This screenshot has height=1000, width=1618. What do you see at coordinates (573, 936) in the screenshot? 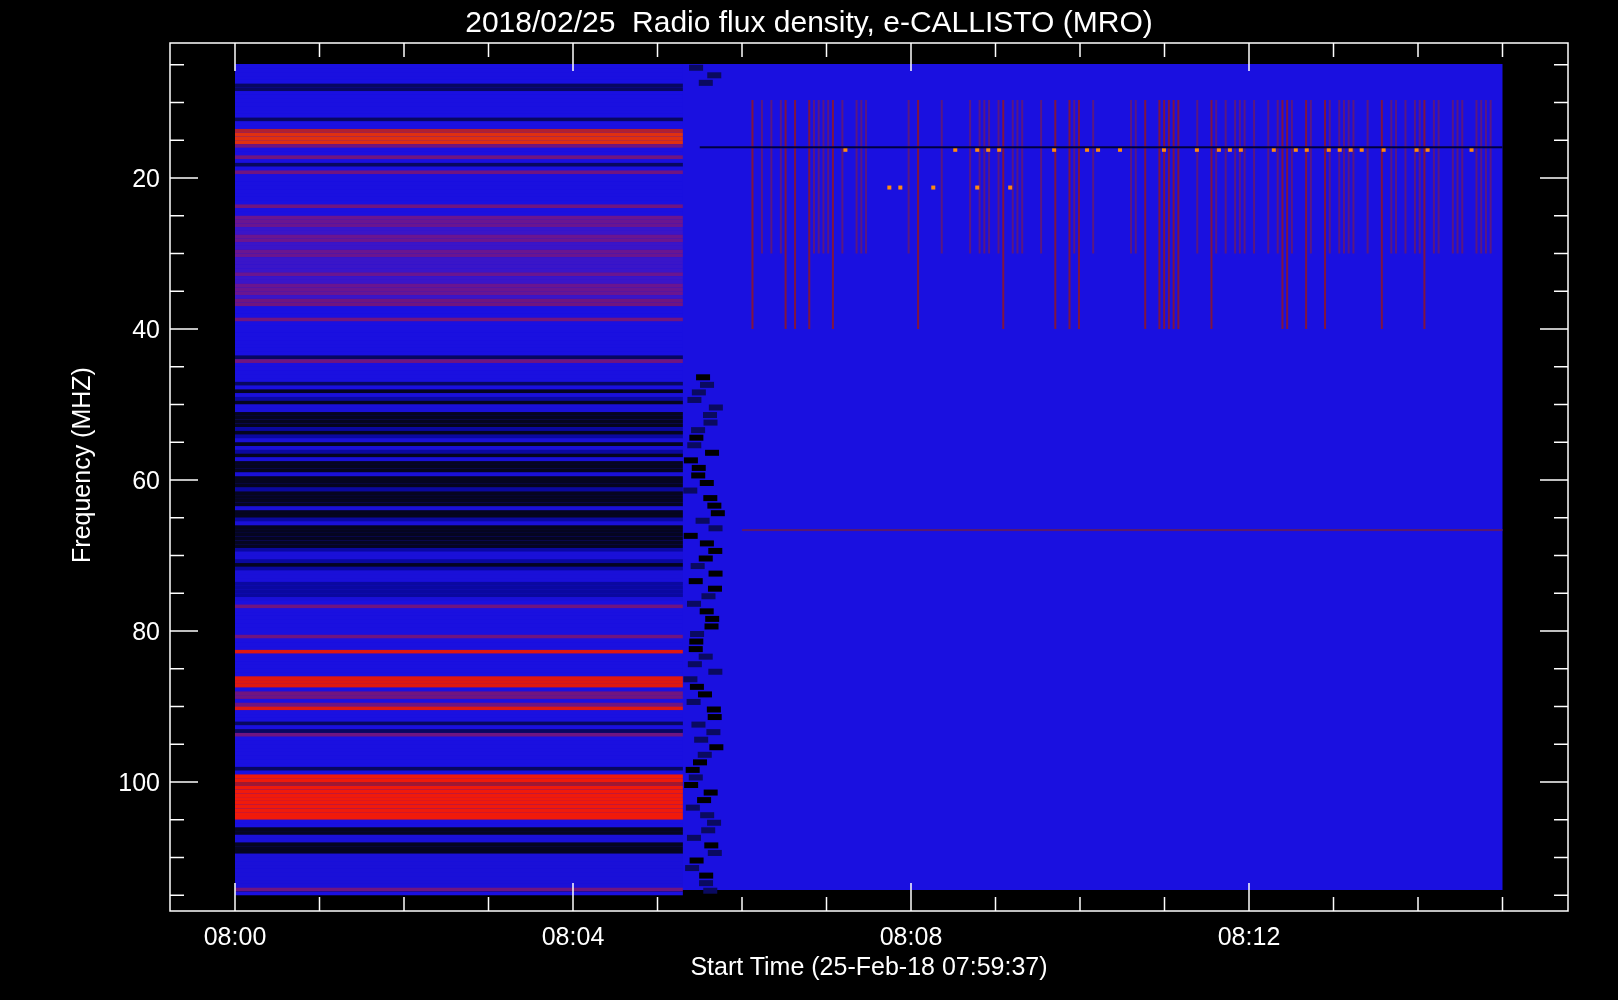
I see `x-tick-label: 08:04` at bounding box center [573, 936].